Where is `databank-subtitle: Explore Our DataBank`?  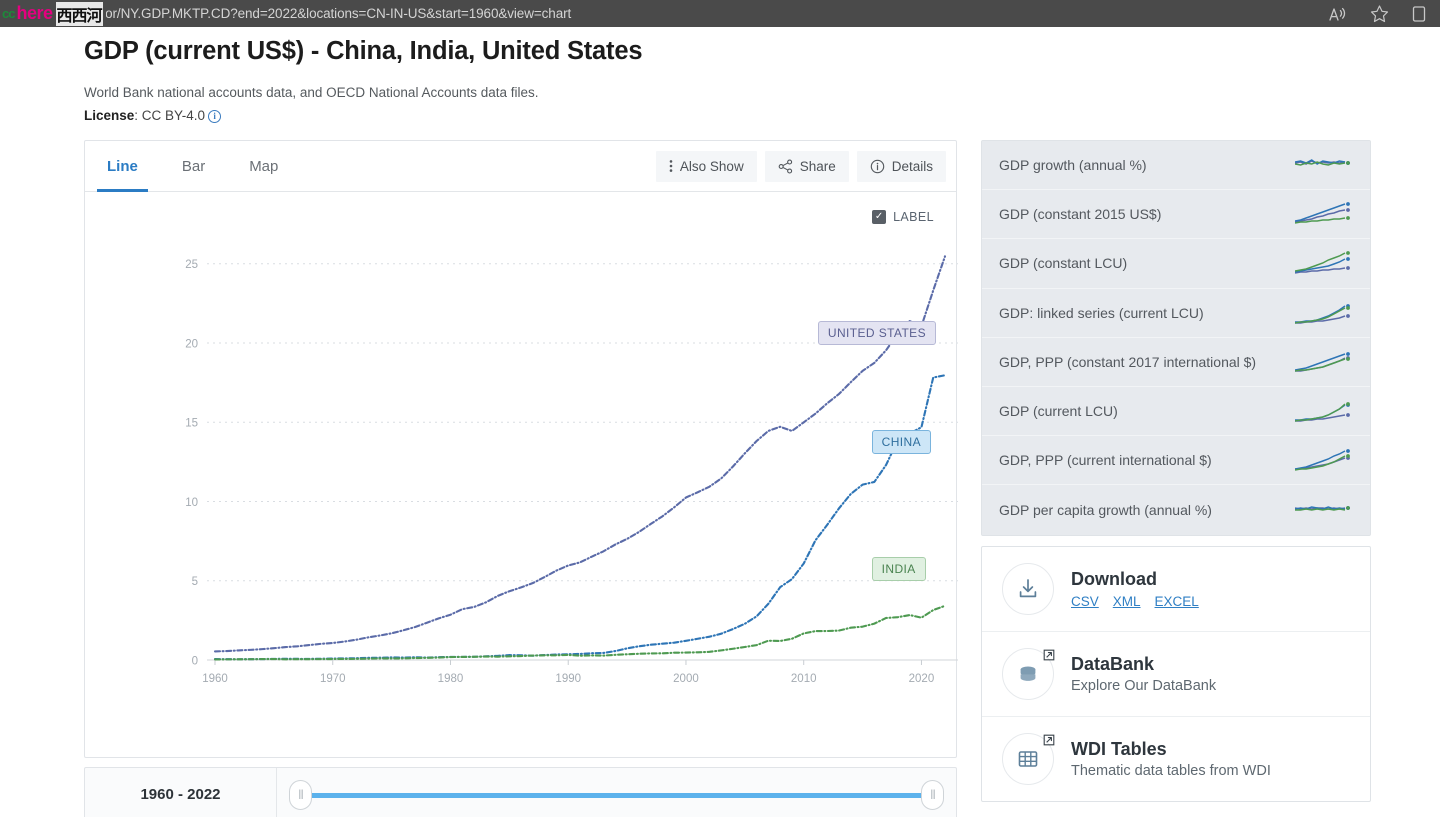 databank-subtitle: Explore Our DataBank is located at coordinates (1144, 686).